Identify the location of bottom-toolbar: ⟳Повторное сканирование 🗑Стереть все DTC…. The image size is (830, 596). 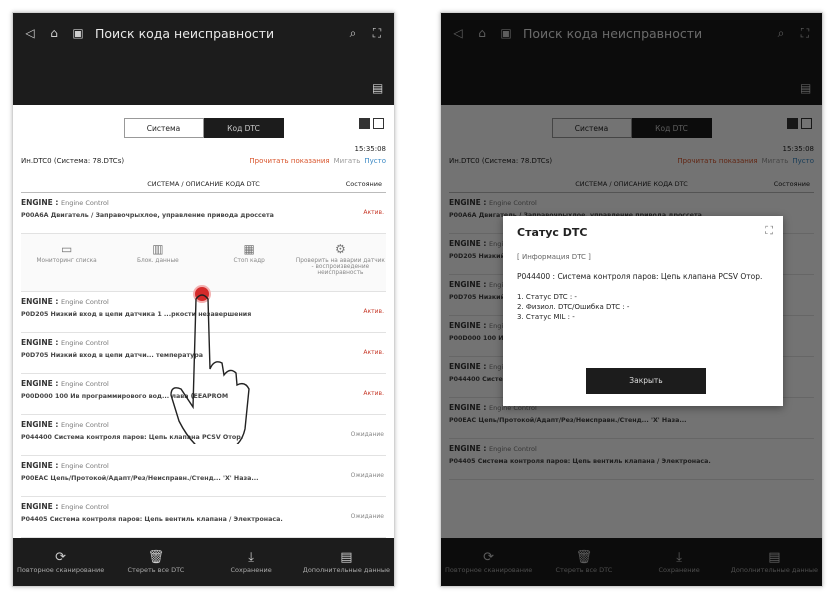
(203, 562).